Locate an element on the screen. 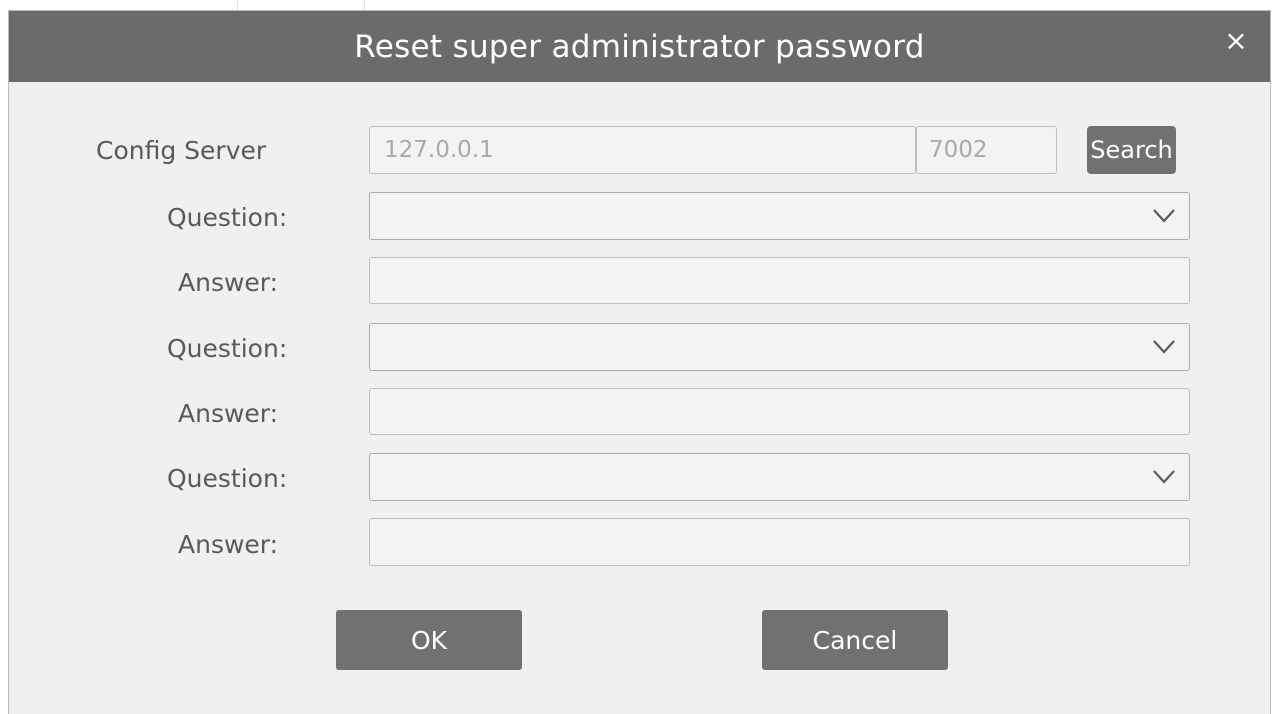  question-3-select is located at coordinates (779, 477).